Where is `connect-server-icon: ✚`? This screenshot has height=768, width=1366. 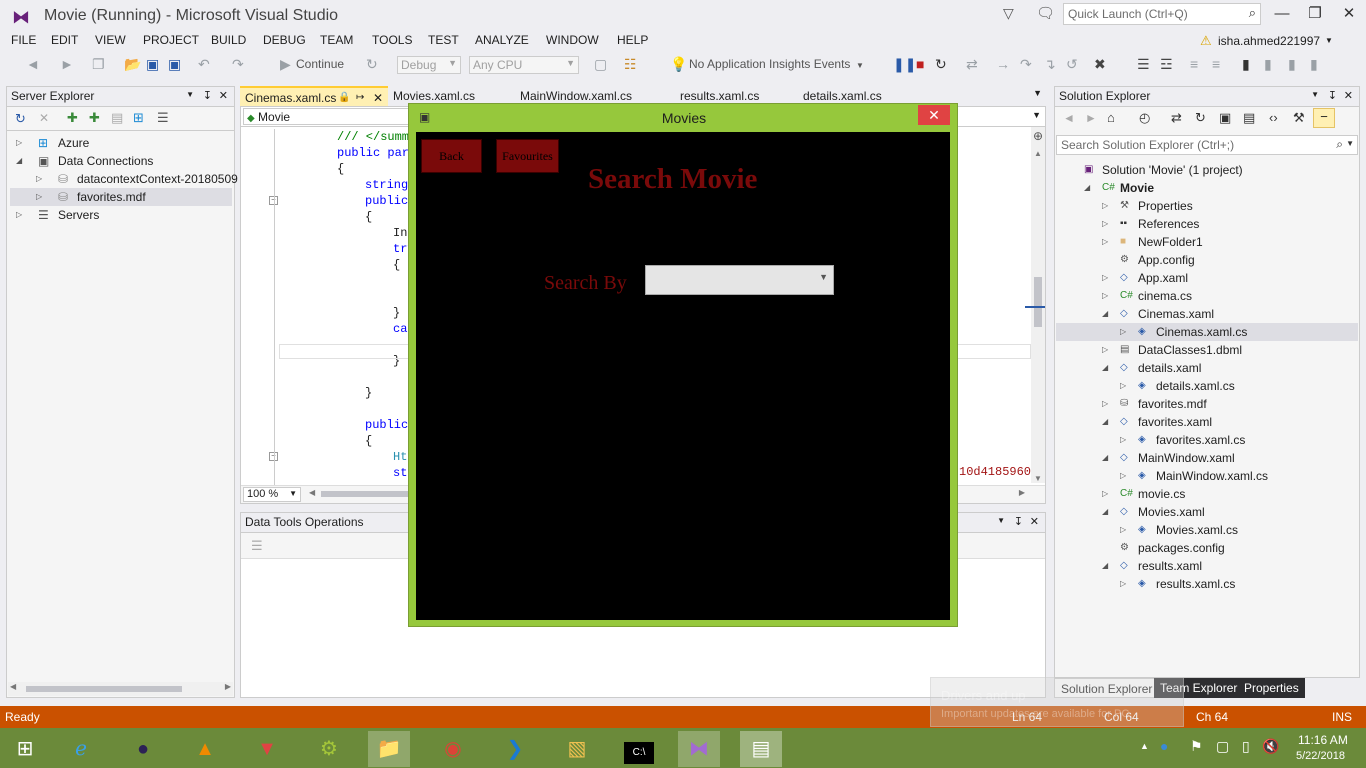 connect-server-icon: ✚ is located at coordinates (94, 118).